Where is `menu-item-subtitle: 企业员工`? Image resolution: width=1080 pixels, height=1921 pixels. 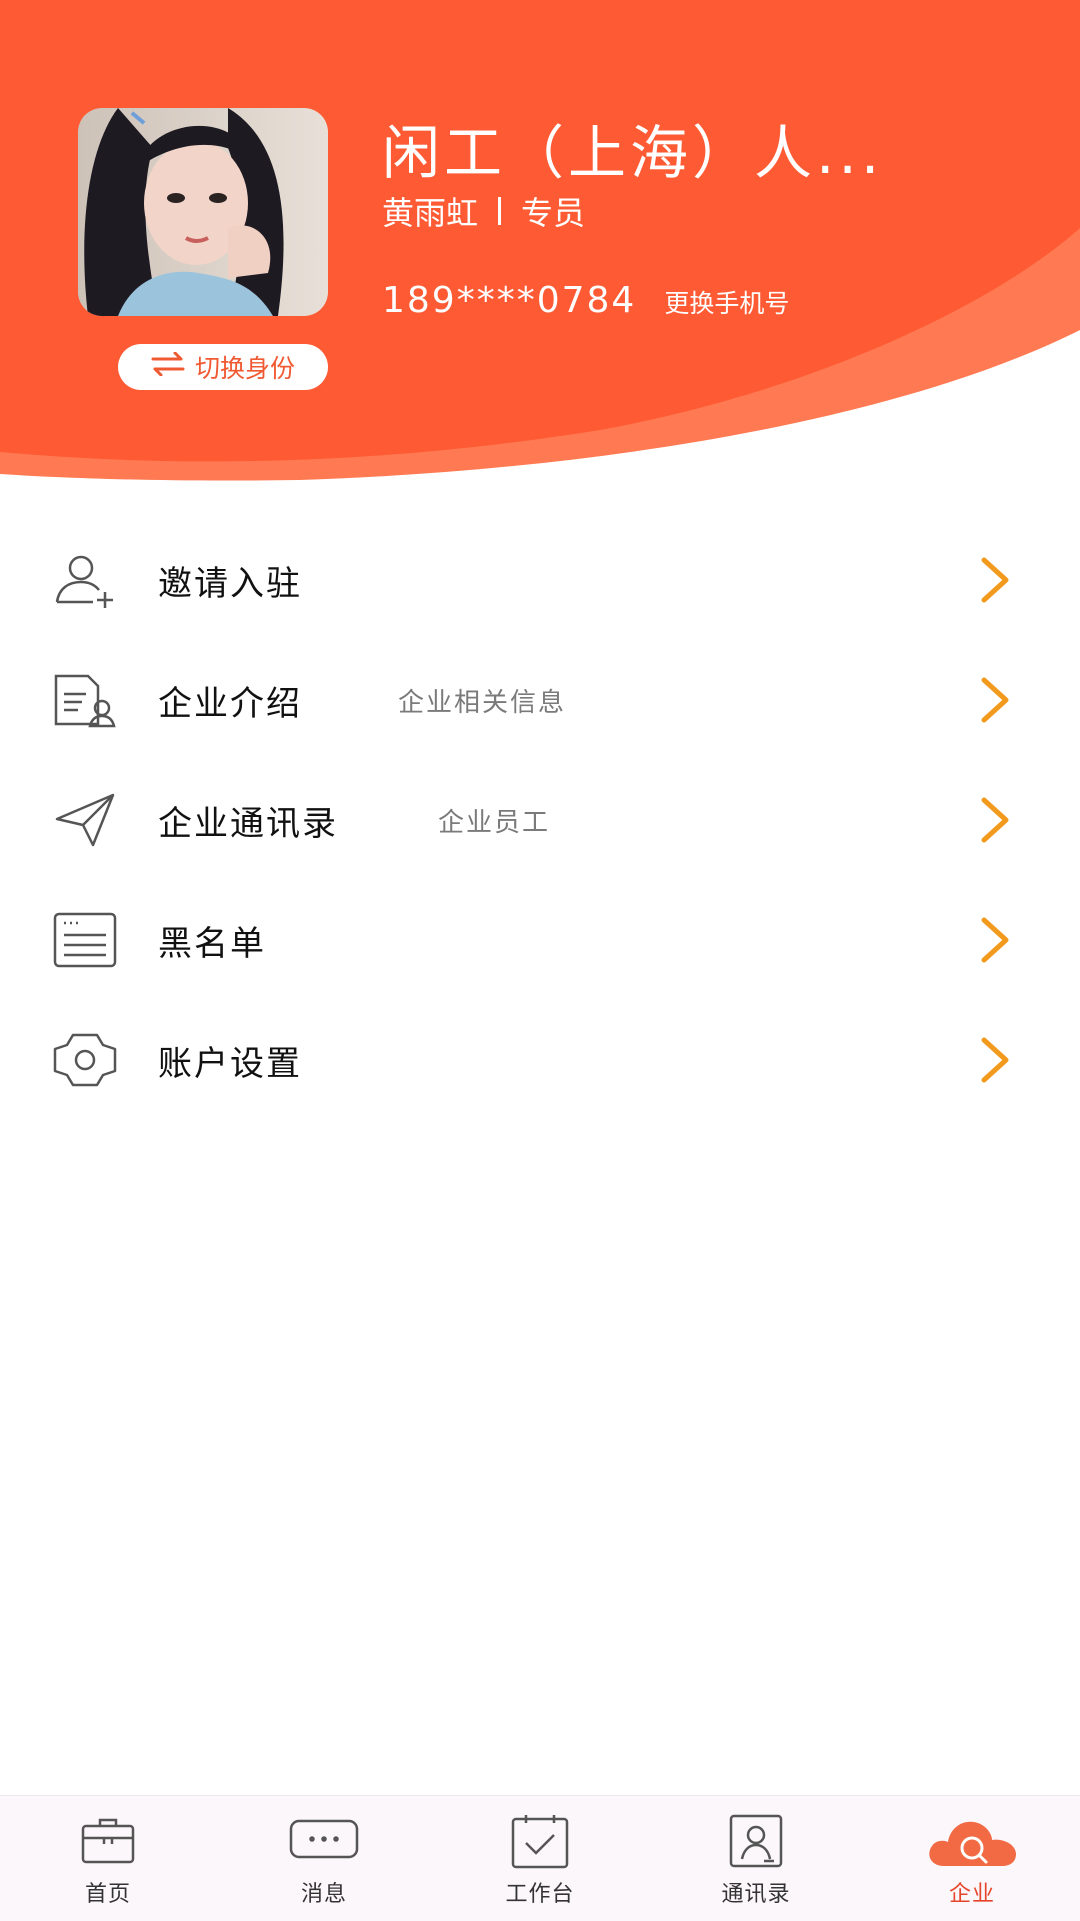 menu-item-subtitle: 企业员工 is located at coordinates (494, 822).